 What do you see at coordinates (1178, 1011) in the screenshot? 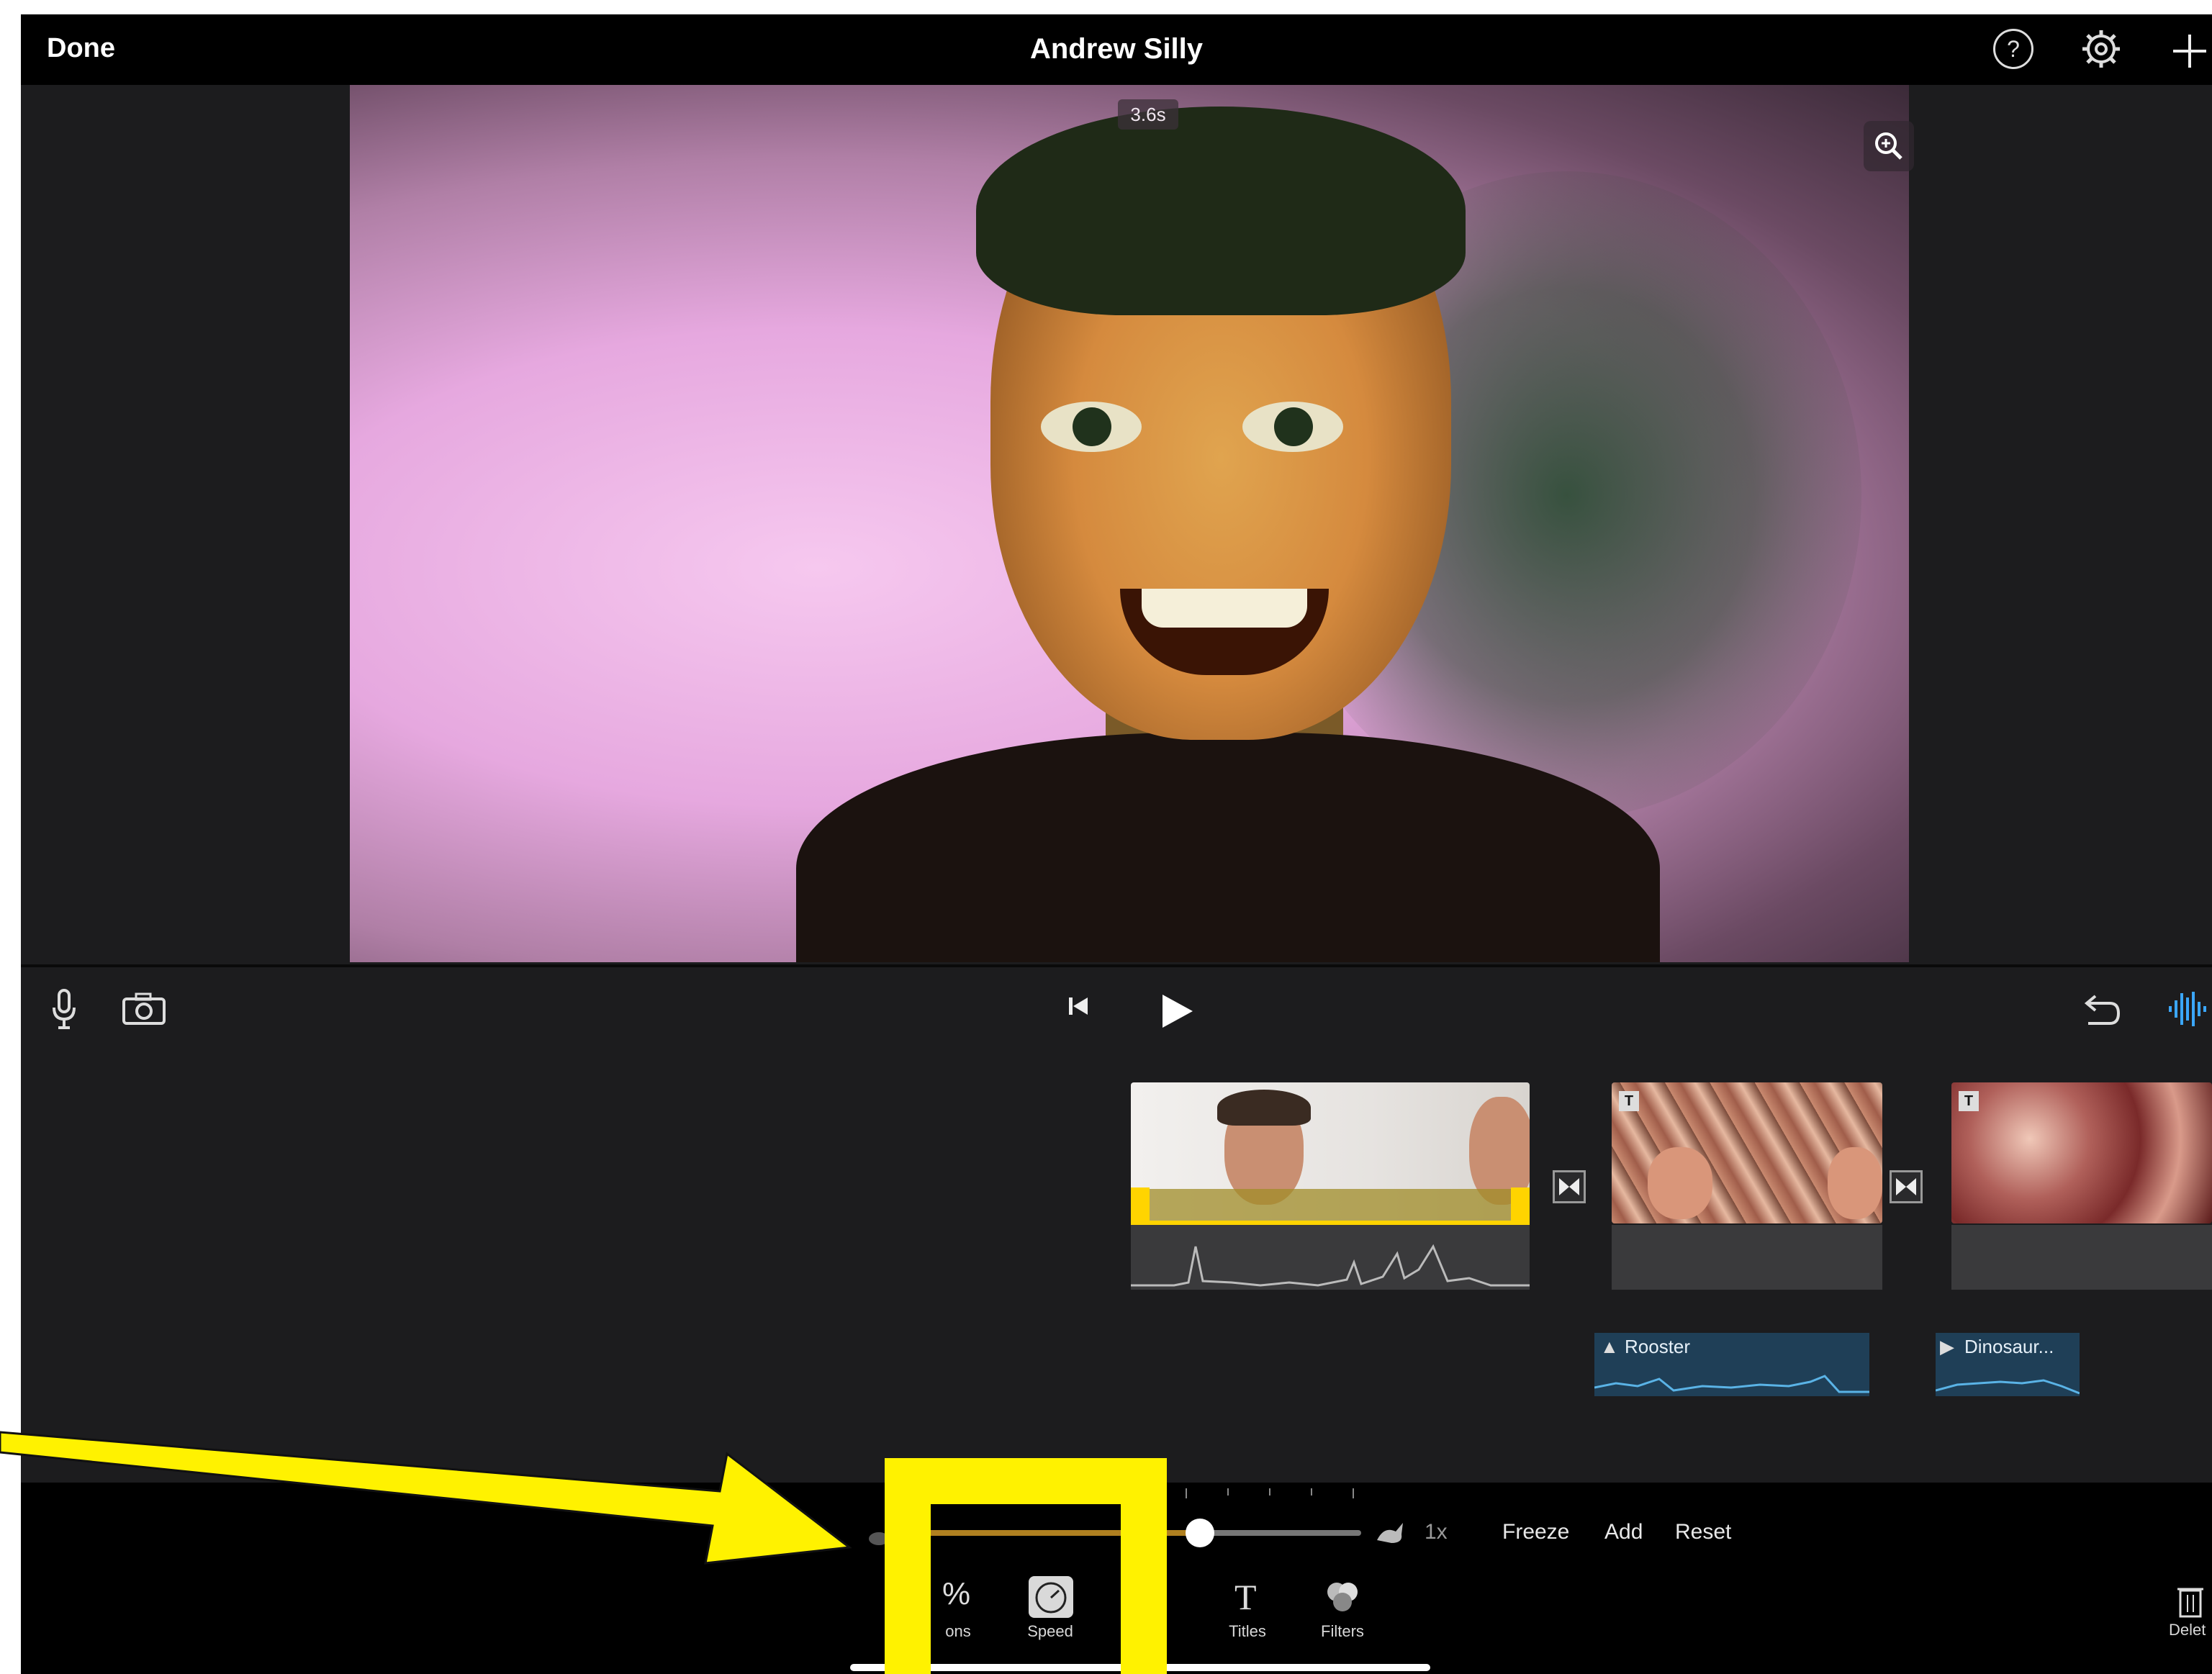
I see `play-icon` at bounding box center [1178, 1011].